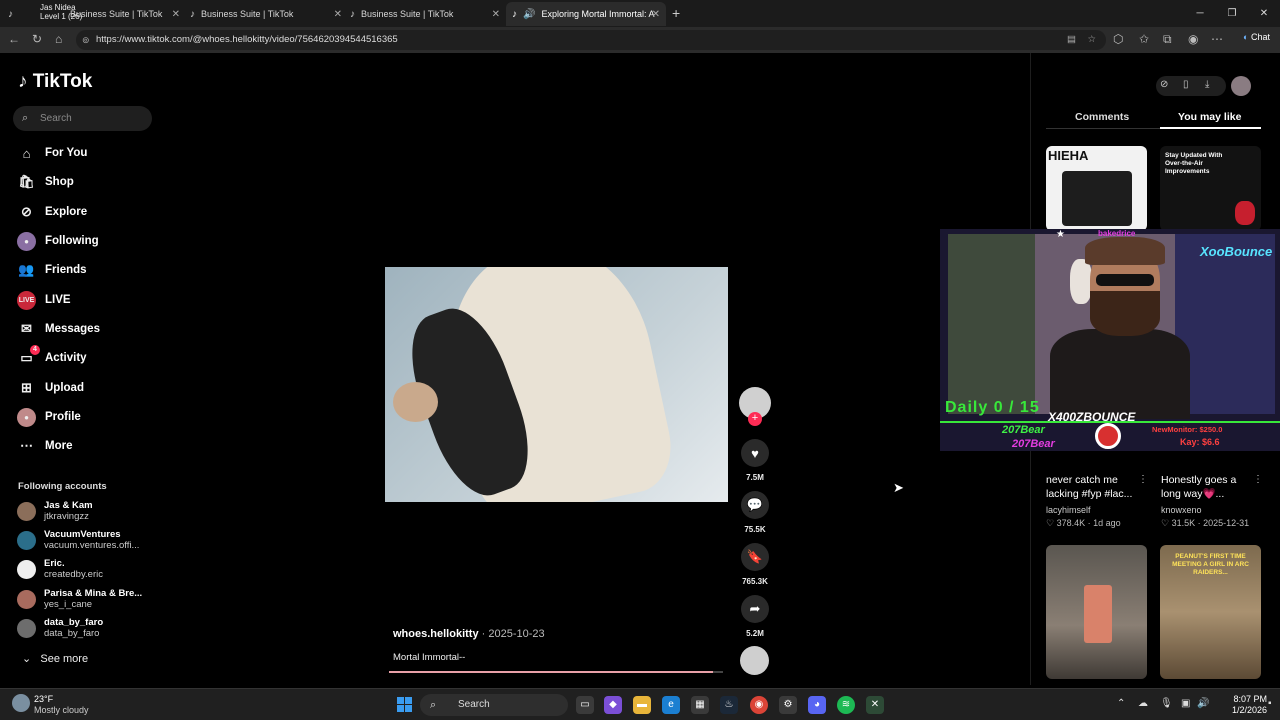 This screenshot has width=1280, height=720. I want to click on comment-button: 💬 75.5K, so click(755, 512).